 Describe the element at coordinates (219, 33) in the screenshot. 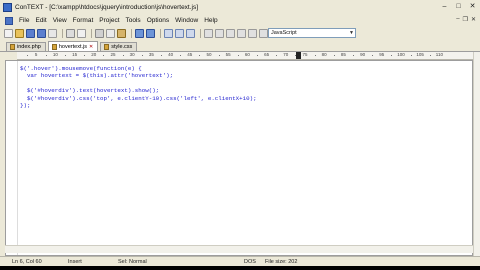

I see `indent-icon` at that location.